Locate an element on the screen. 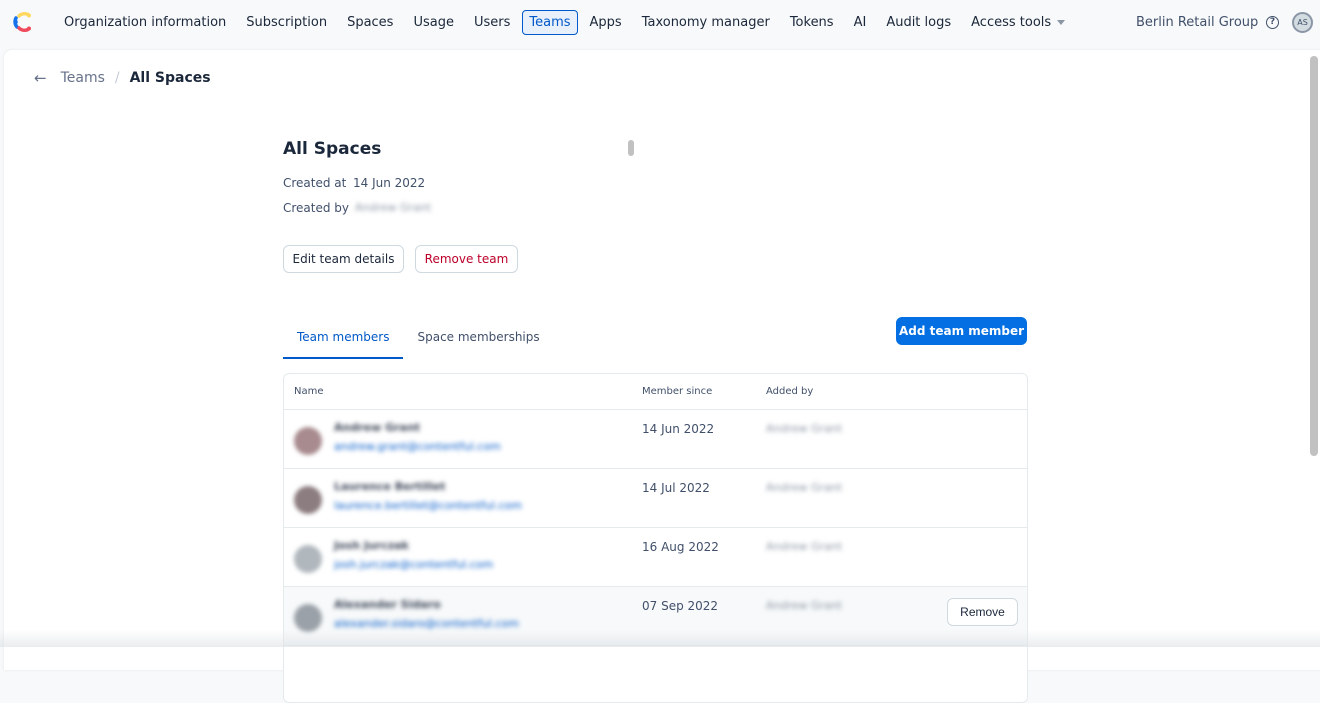 This screenshot has width=1320, height=703. nav-organization-information: Organization information is located at coordinates (145, 22).